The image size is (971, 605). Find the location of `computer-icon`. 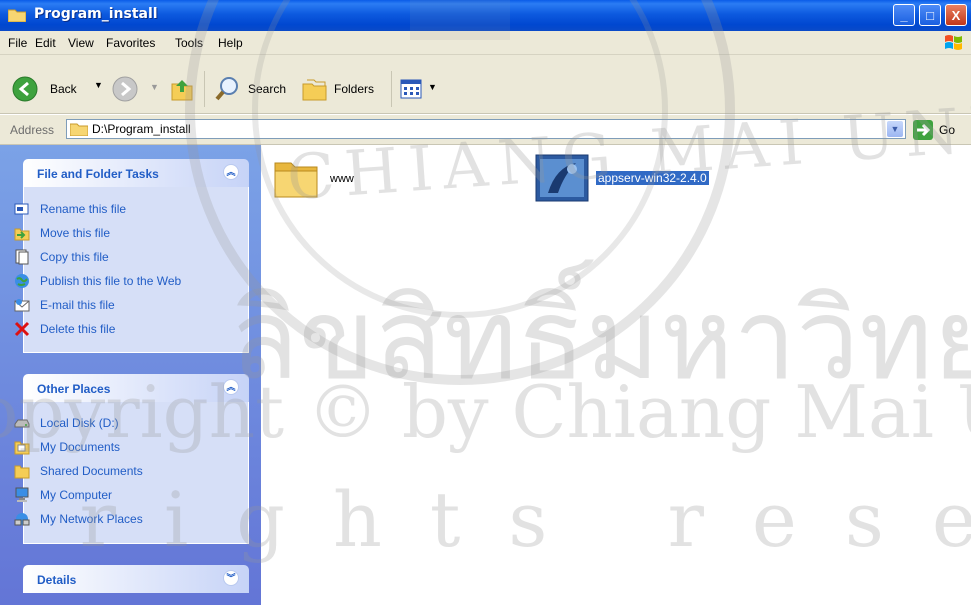

computer-icon is located at coordinates (22, 494).